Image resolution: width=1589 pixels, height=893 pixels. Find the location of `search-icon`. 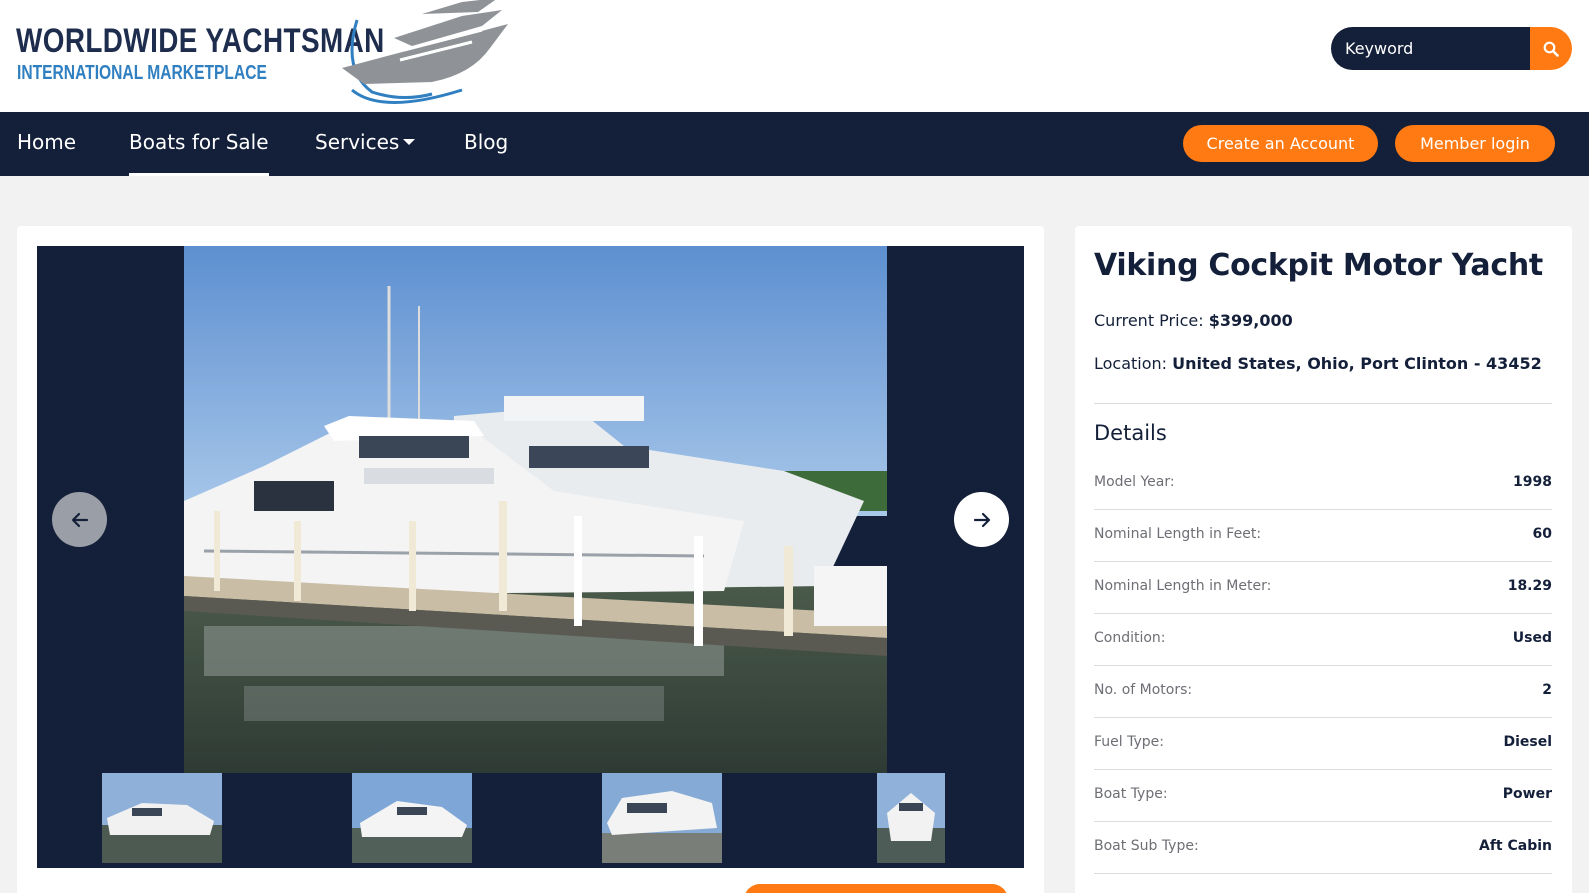

search-icon is located at coordinates (1551, 49).